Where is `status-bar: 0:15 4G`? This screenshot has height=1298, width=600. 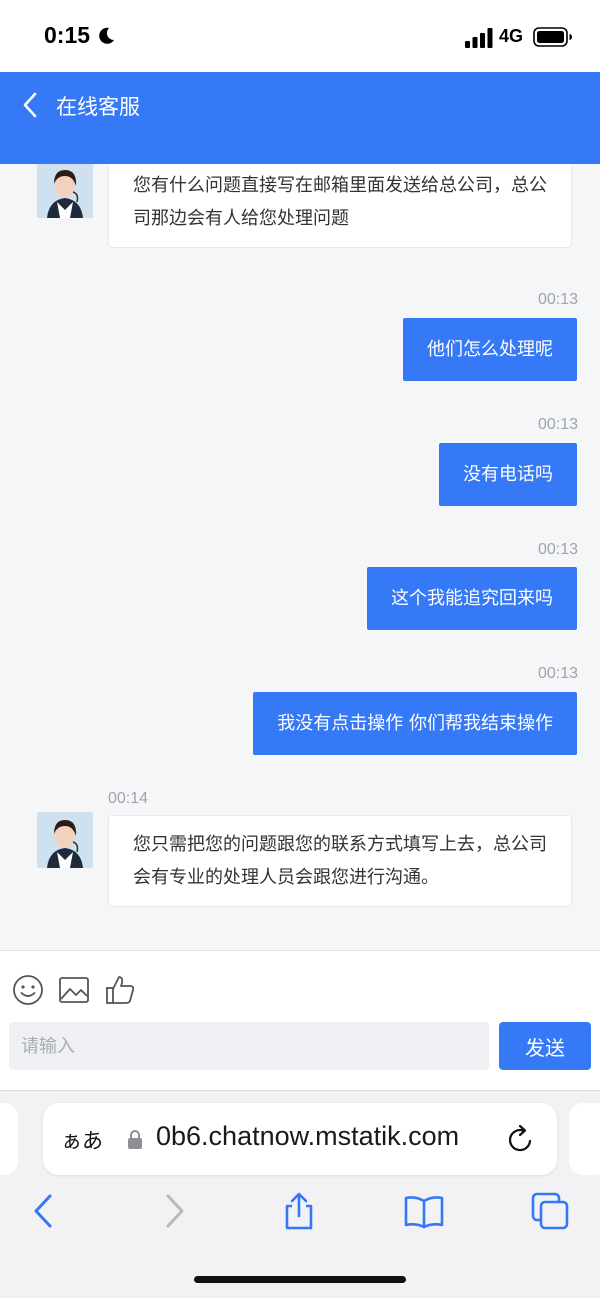
status-bar: 0:15 4G is located at coordinates (300, 36).